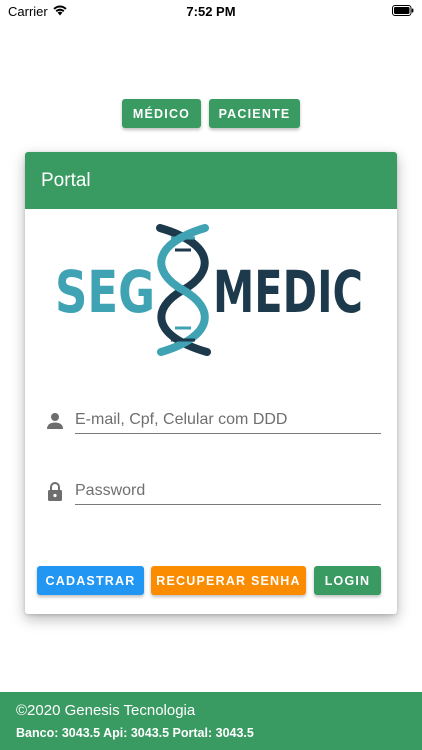  Describe the element at coordinates (288, 292) in the screenshot. I see `svg-text: MEDIC` at that location.